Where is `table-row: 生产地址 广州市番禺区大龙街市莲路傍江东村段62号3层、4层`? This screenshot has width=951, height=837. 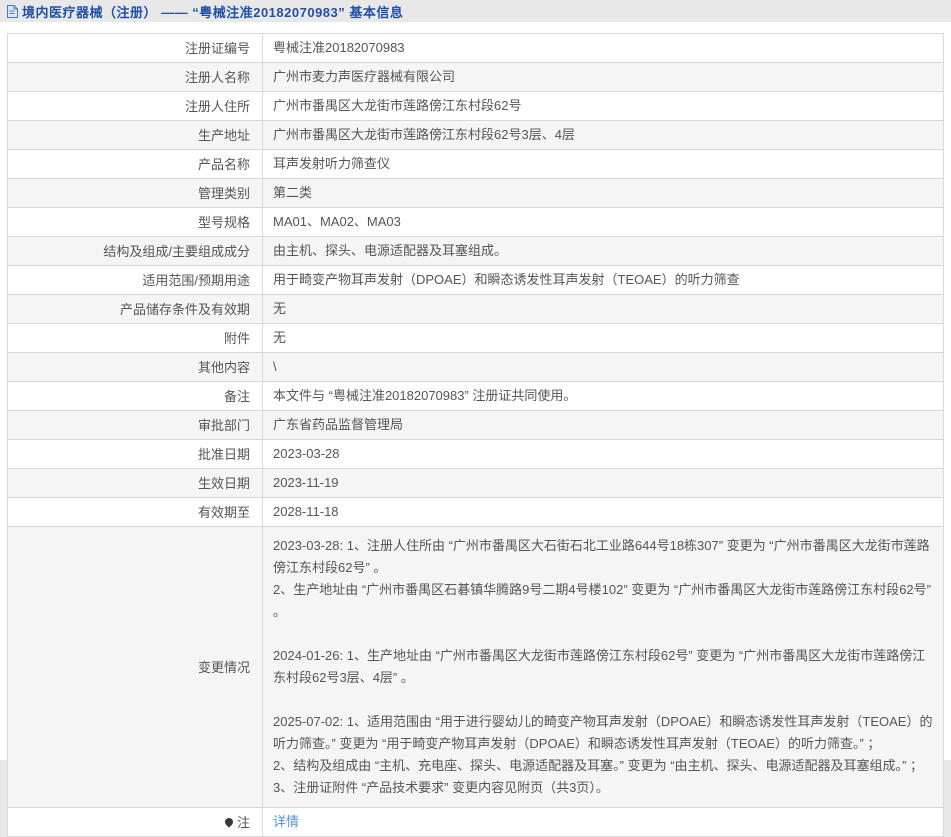
table-row: 生产地址 广州市番禺区大龙街市莲路傍江东村段62号3层、4层 is located at coordinates (475, 135).